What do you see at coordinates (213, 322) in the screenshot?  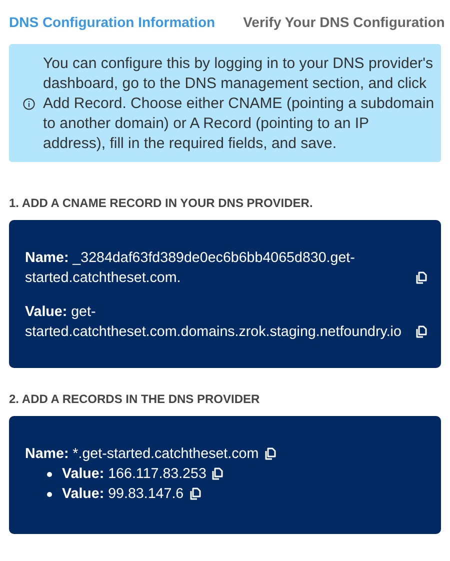 I see `record-text: Value: get-started.catchtheset.com.domains.zrok.staging.netfoundry.io` at bounding box center [213, 322].